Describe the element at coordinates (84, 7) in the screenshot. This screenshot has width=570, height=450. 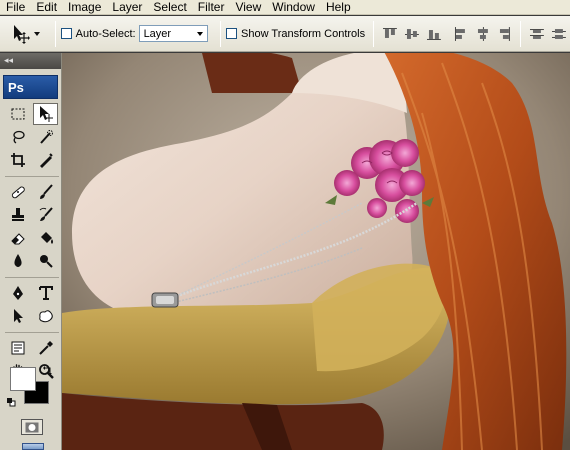
I see `menu-image: Image` at that location.